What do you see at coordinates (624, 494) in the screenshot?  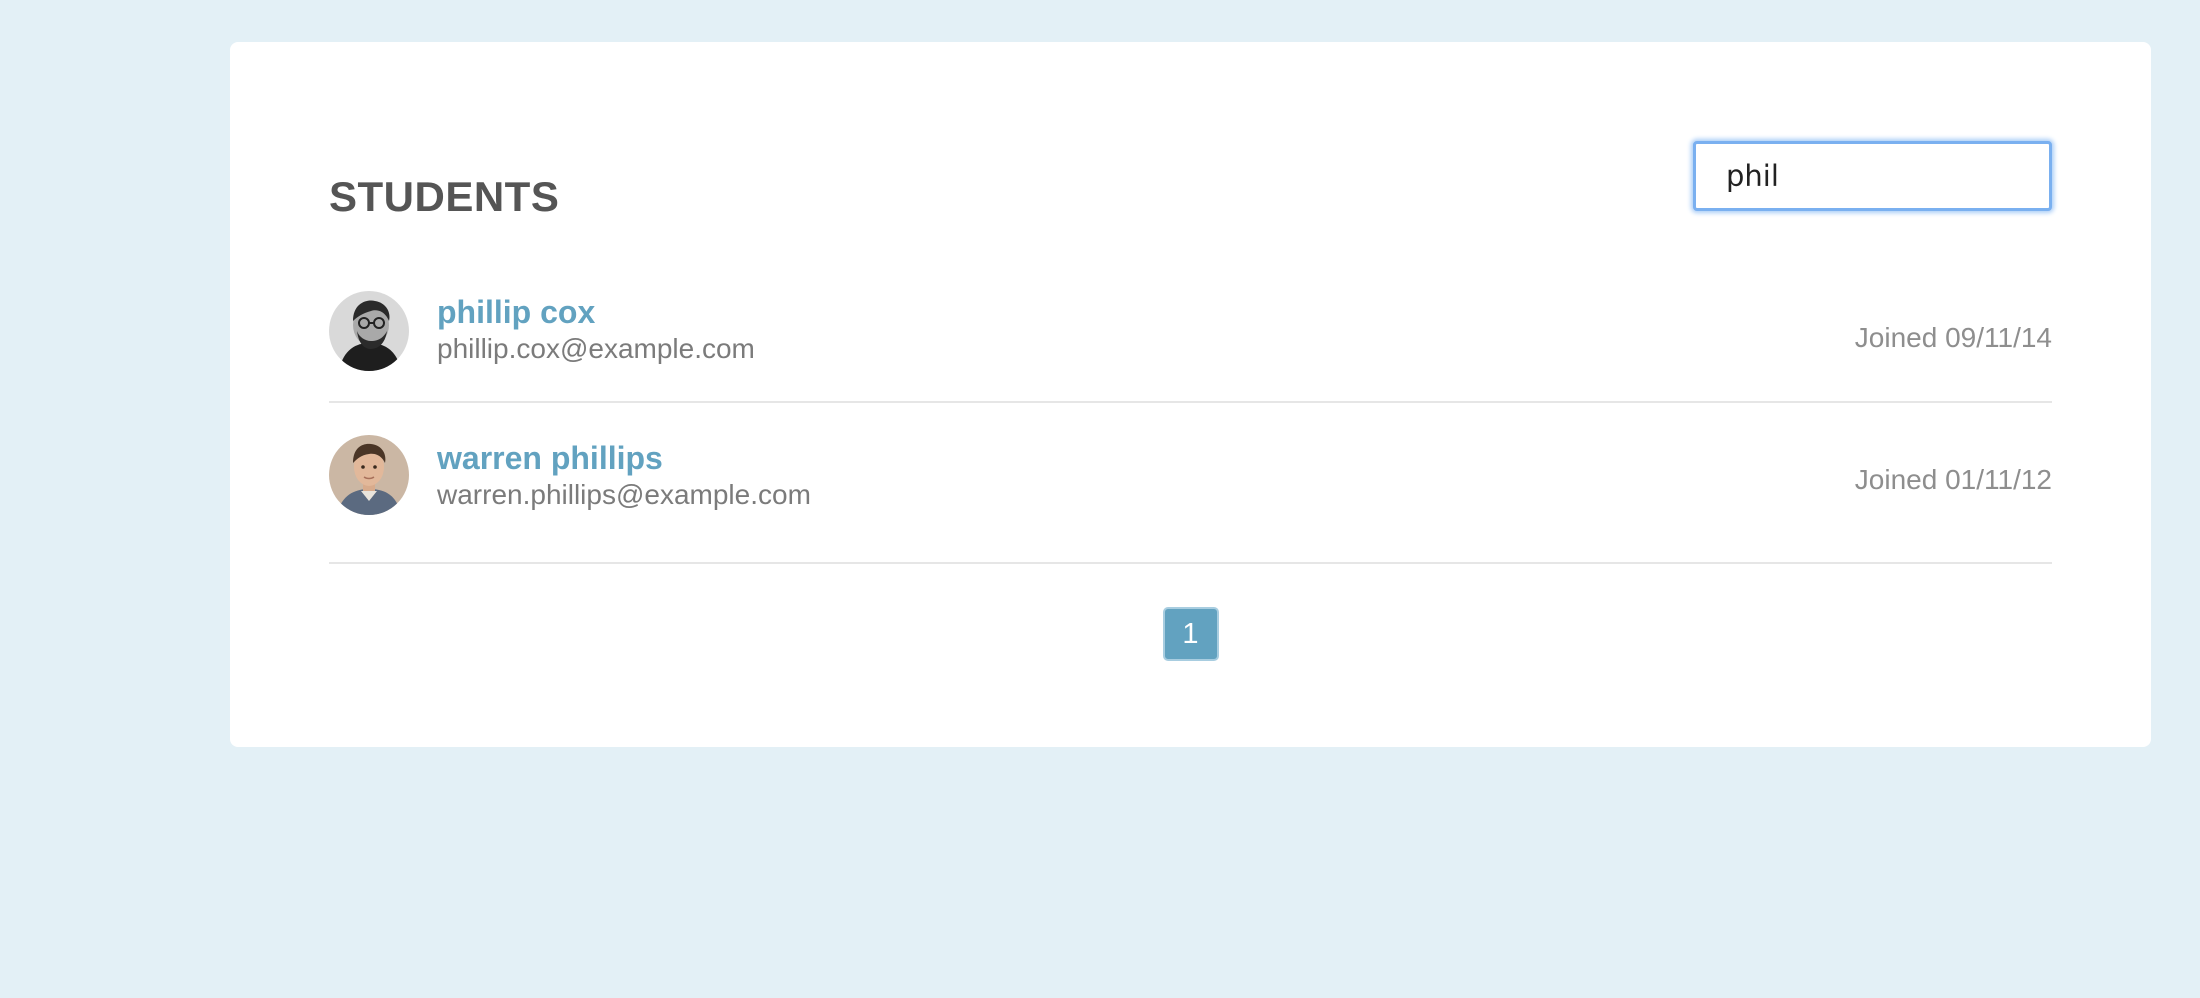 I see `student-email: warren.phillips@example.com` at bounding box center [624, 494].